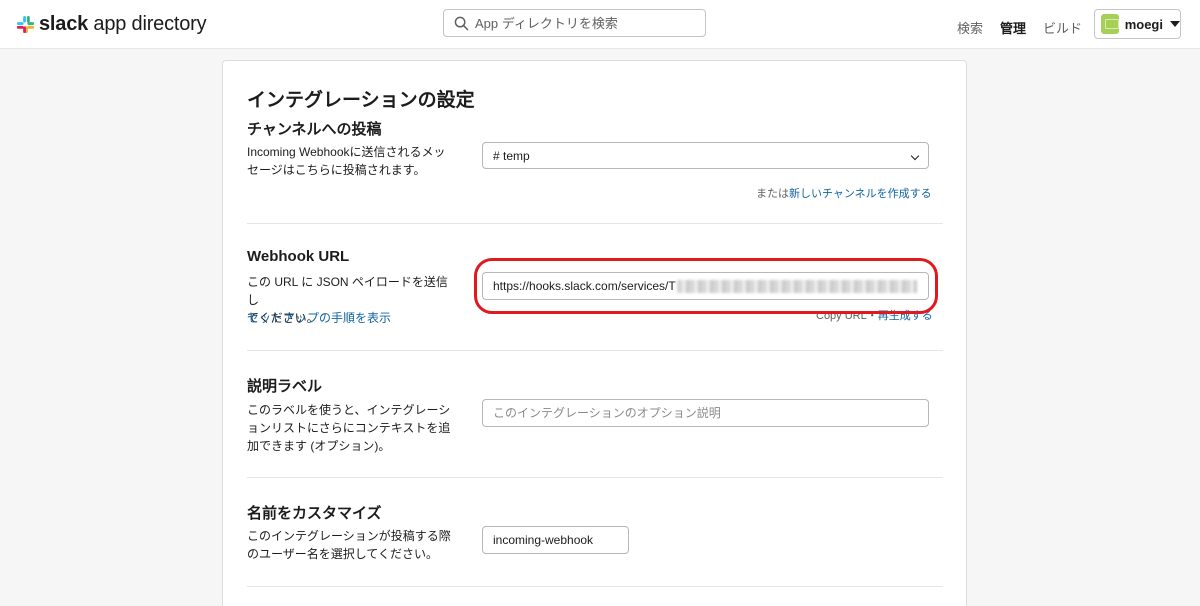 This screenshot has height=606, width=1200. Describe the element at coordinates (346, 161) in the screenshot. I see `post-to-channel-description: Incoming Webhookに送信されるメッ セージはこちらに投稿されます。` at that location.